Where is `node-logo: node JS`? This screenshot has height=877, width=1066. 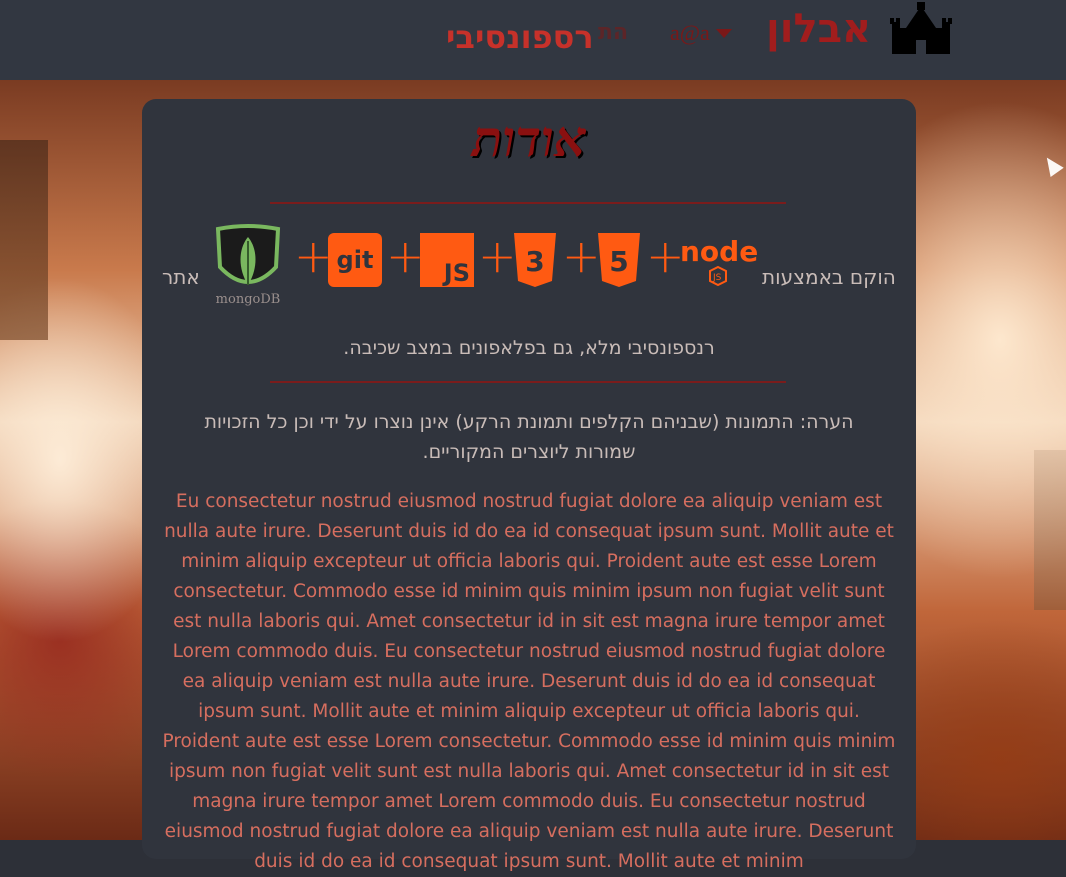 node-logo: node JS is located at coordinates (719, 262).